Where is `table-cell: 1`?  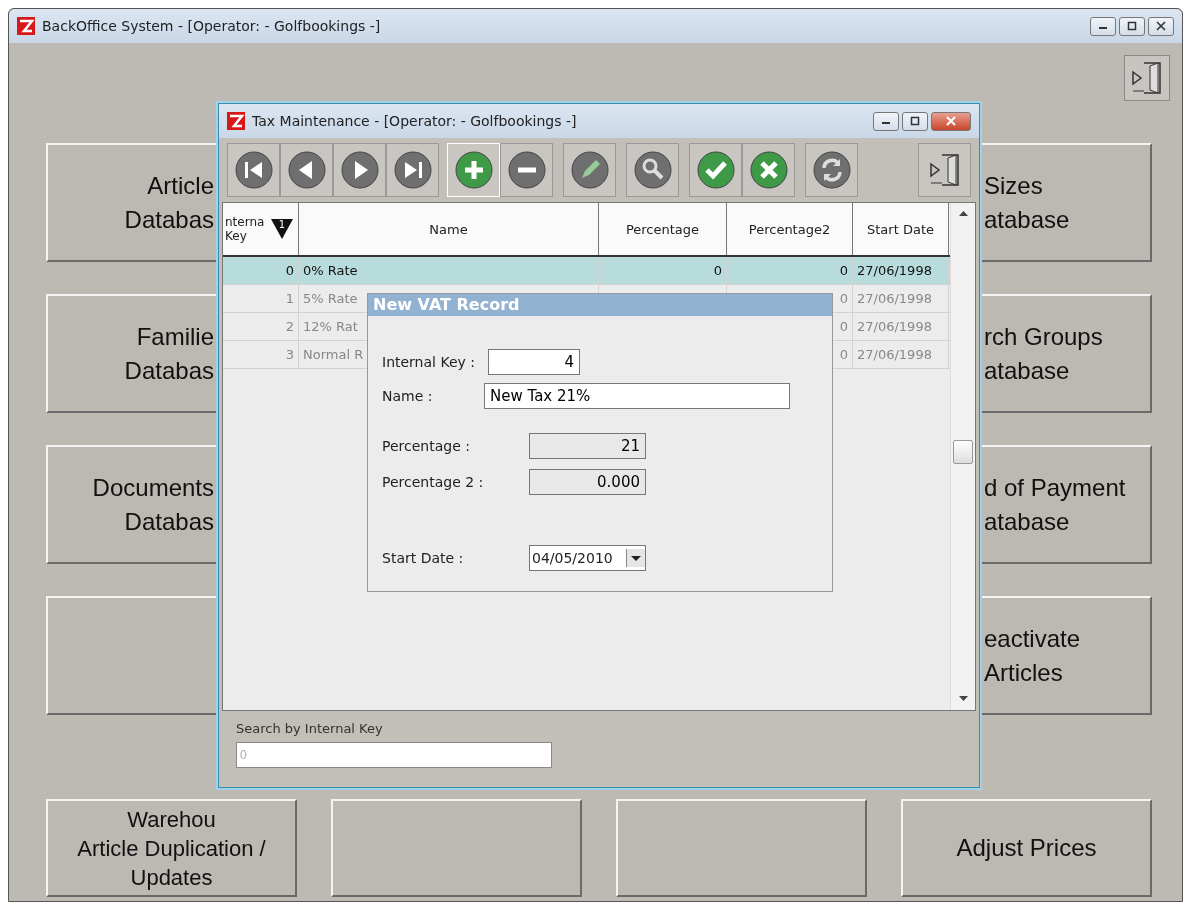
table-cell: 1 is located at coordinates (261, 298).